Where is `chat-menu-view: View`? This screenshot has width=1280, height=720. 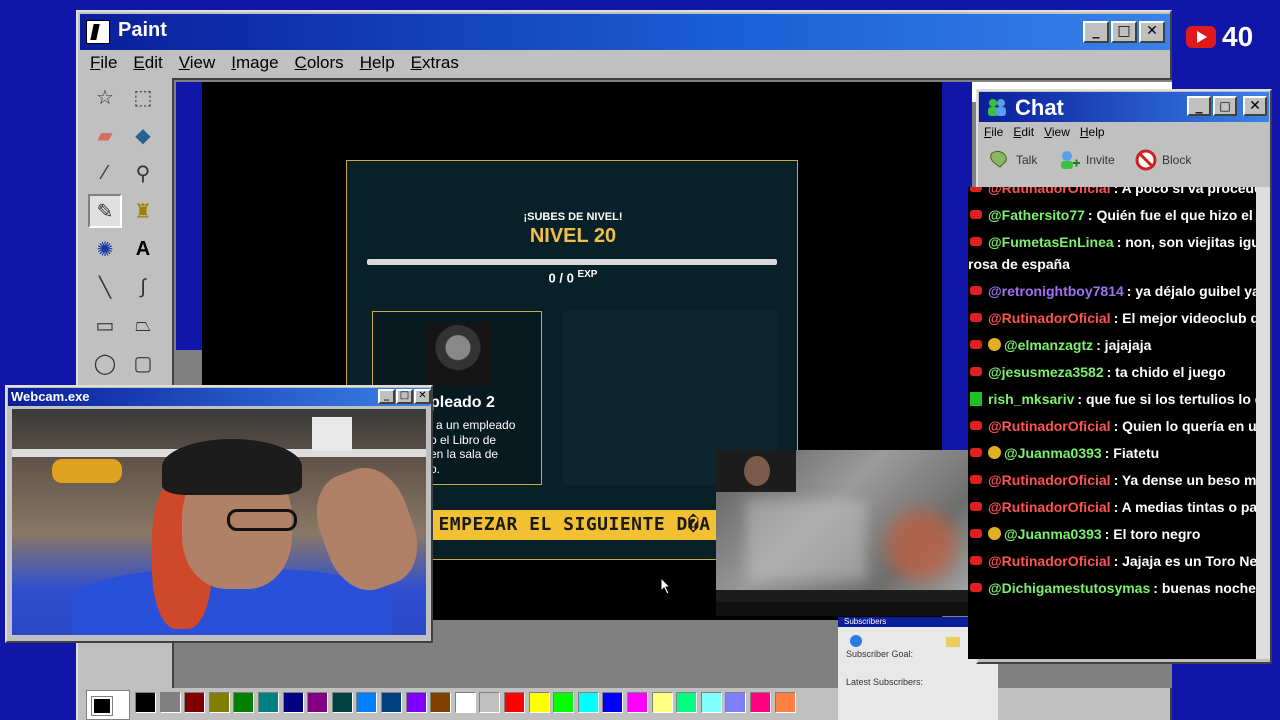 chat-menu-view: View is located at coordinates (1057, 132).